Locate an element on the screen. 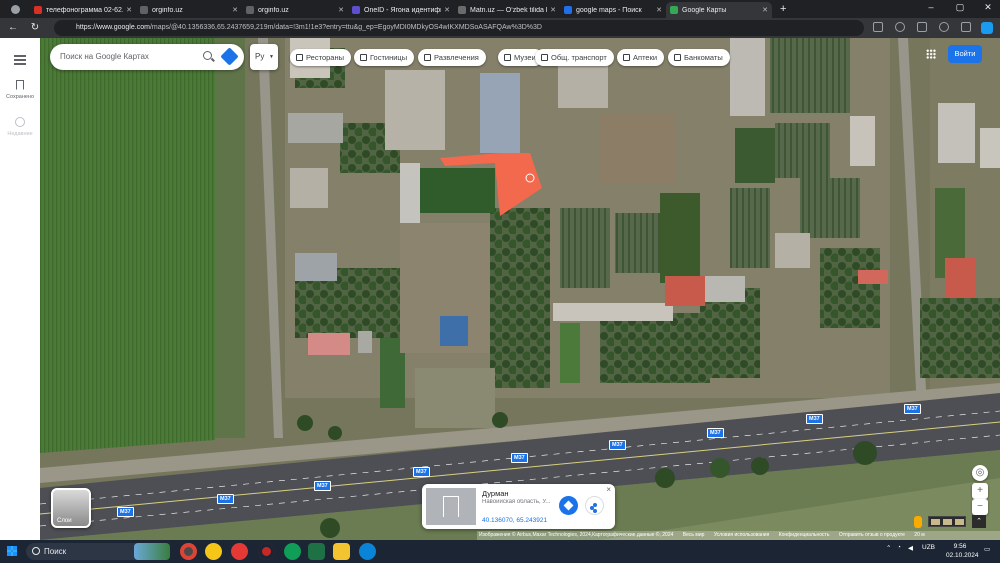 The image size is (1000, 563). menu-icon is located at coordinates (20, 56).